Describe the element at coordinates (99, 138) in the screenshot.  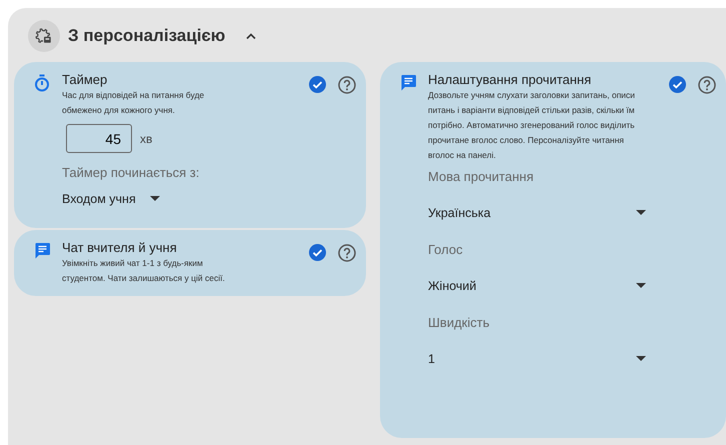
I see `duration-input: 45` at that location.